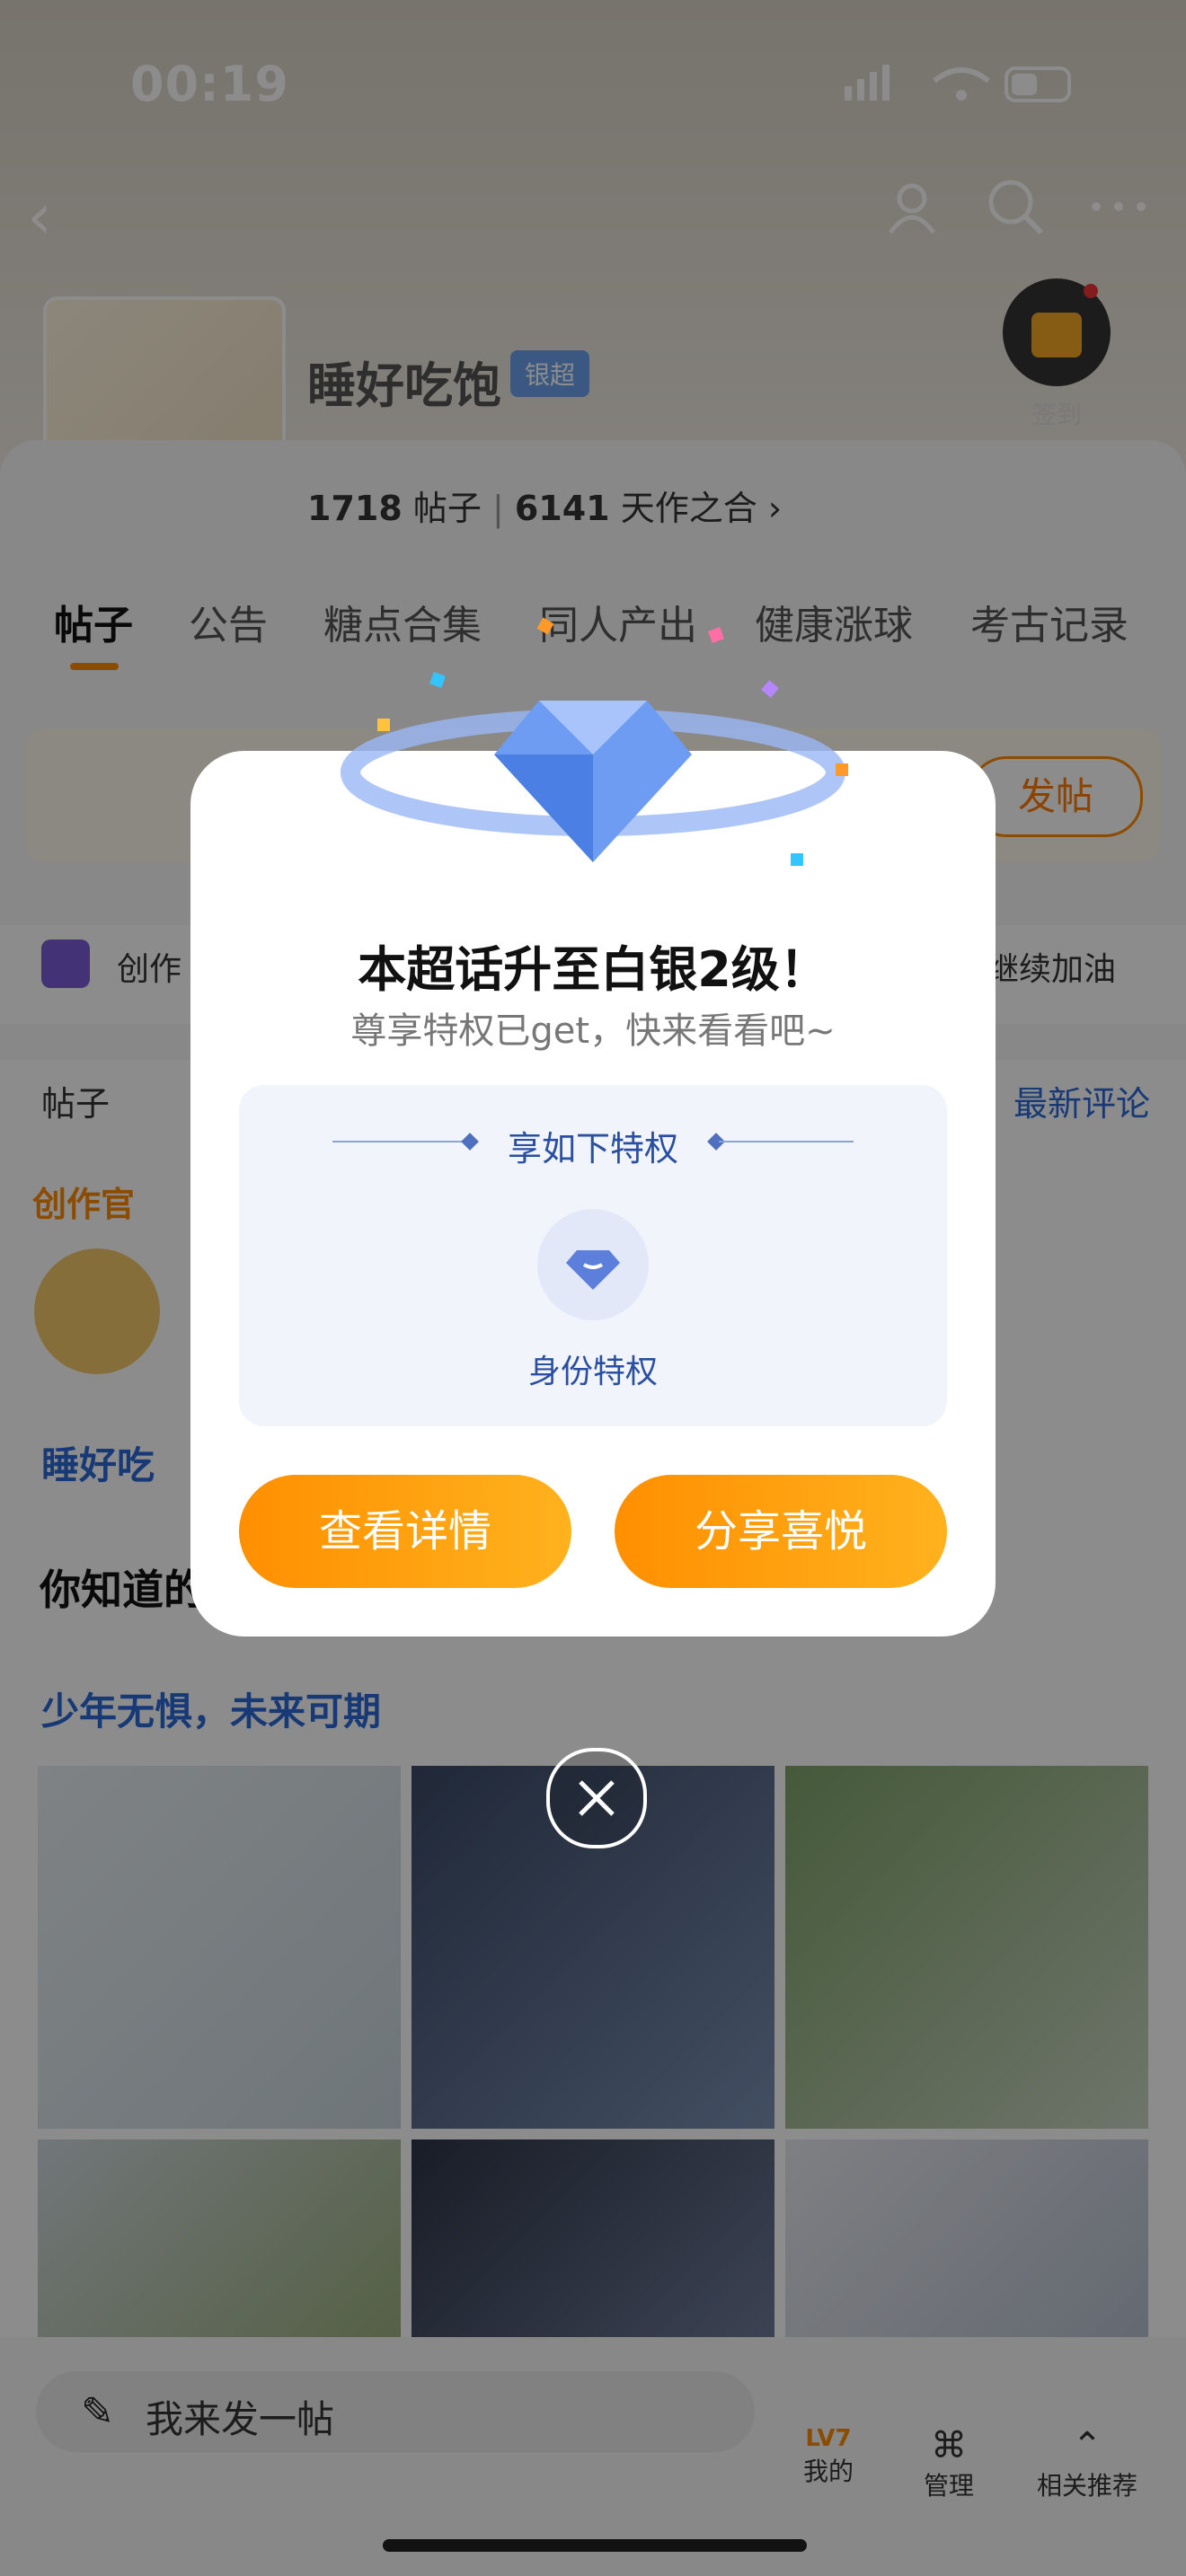 Image resolution: width=1186 pixels, height=2576 pixels. What do you see at coordinates (593, 1270) in the screenshot?
I see `gem-icon` at bounding box center [593, 1270].